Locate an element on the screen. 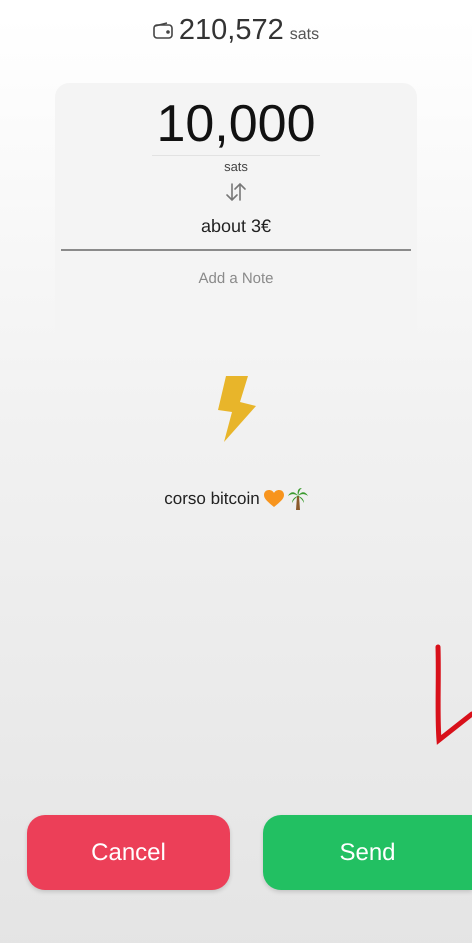 This screenshot has height=943, width=472. lightning-icon is located at coordinates (236, 409).